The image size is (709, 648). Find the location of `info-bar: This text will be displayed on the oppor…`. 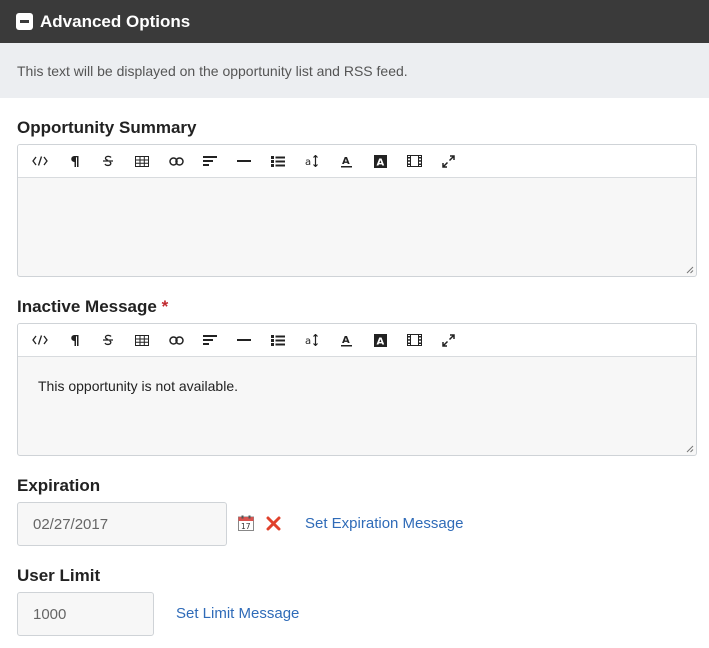

info-bar: This text will be displayed on the oppor… is located at coordinates (354, 70).